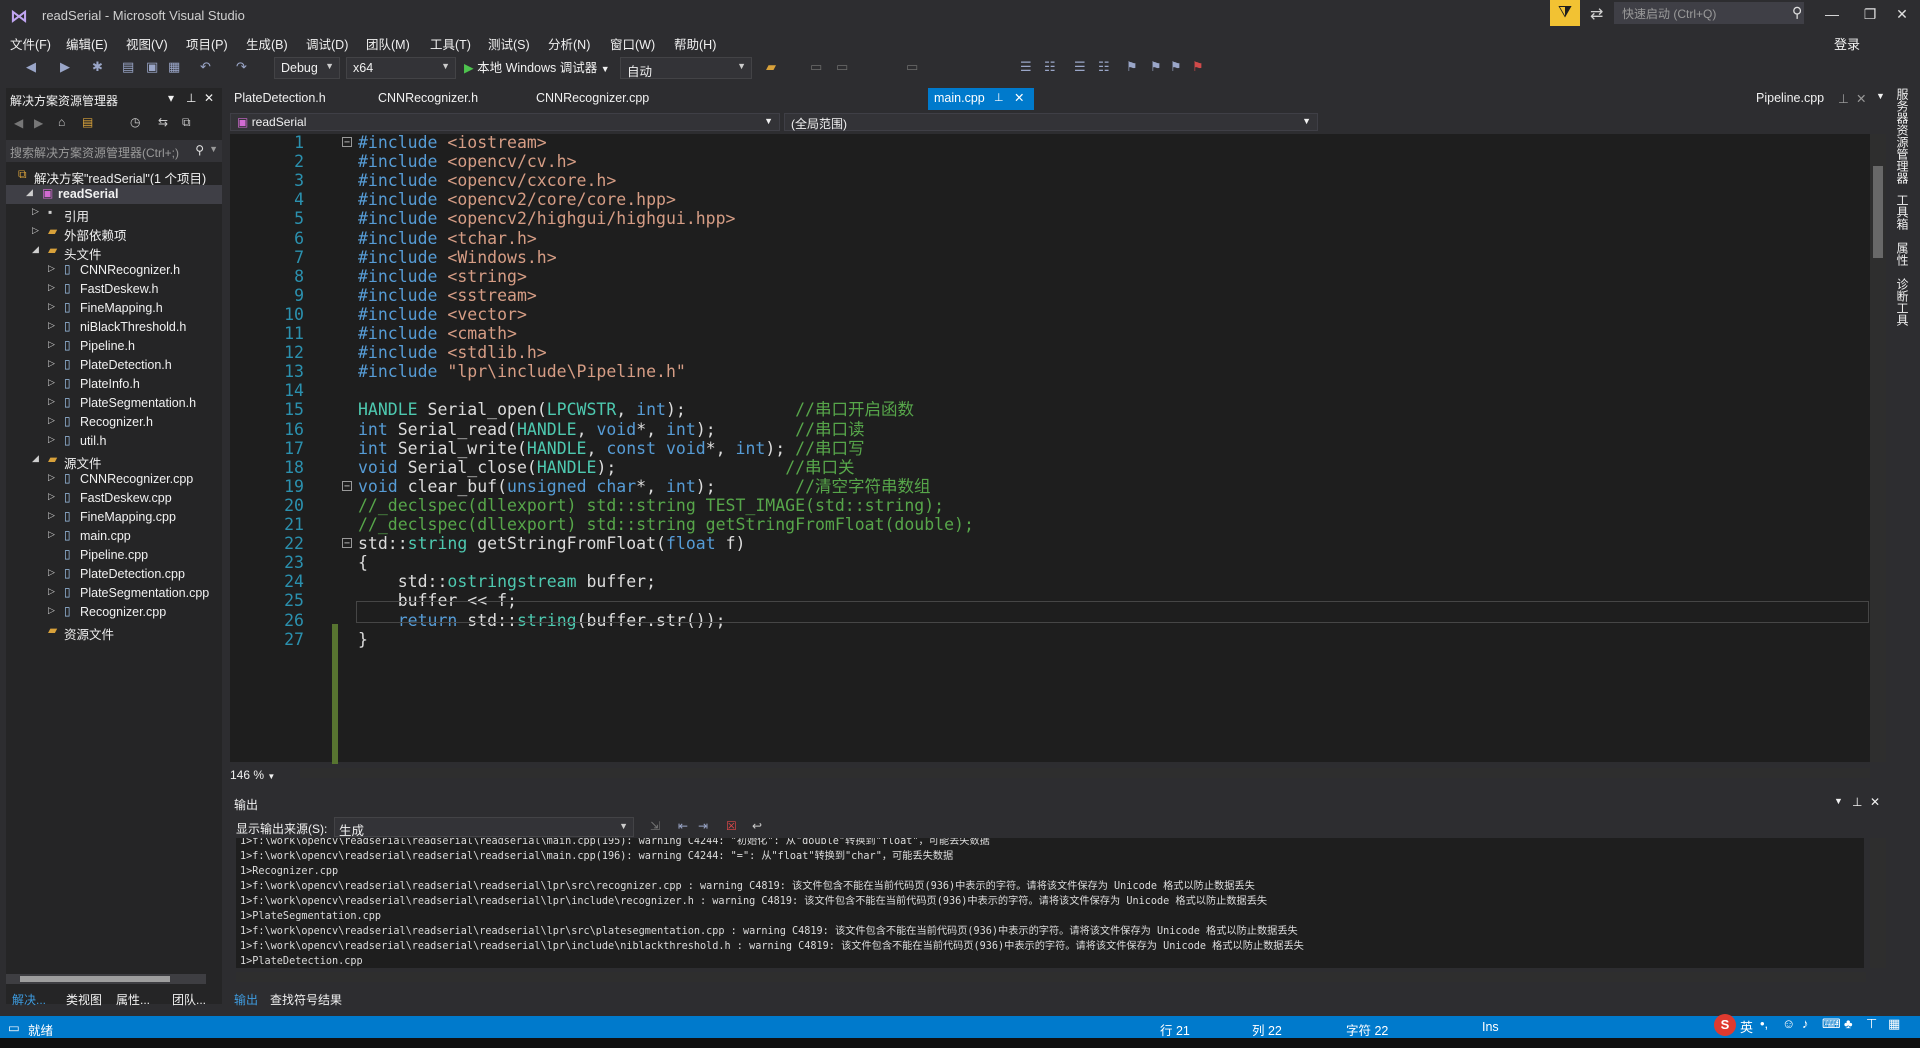 The width and height of the screenshot is (1920, 1048). What do you see at coordinates (114, 517) in the screenshot?
I see `tree-item: ▷ ▯ FineMapping.cpp` at bounding box center [114, 517].